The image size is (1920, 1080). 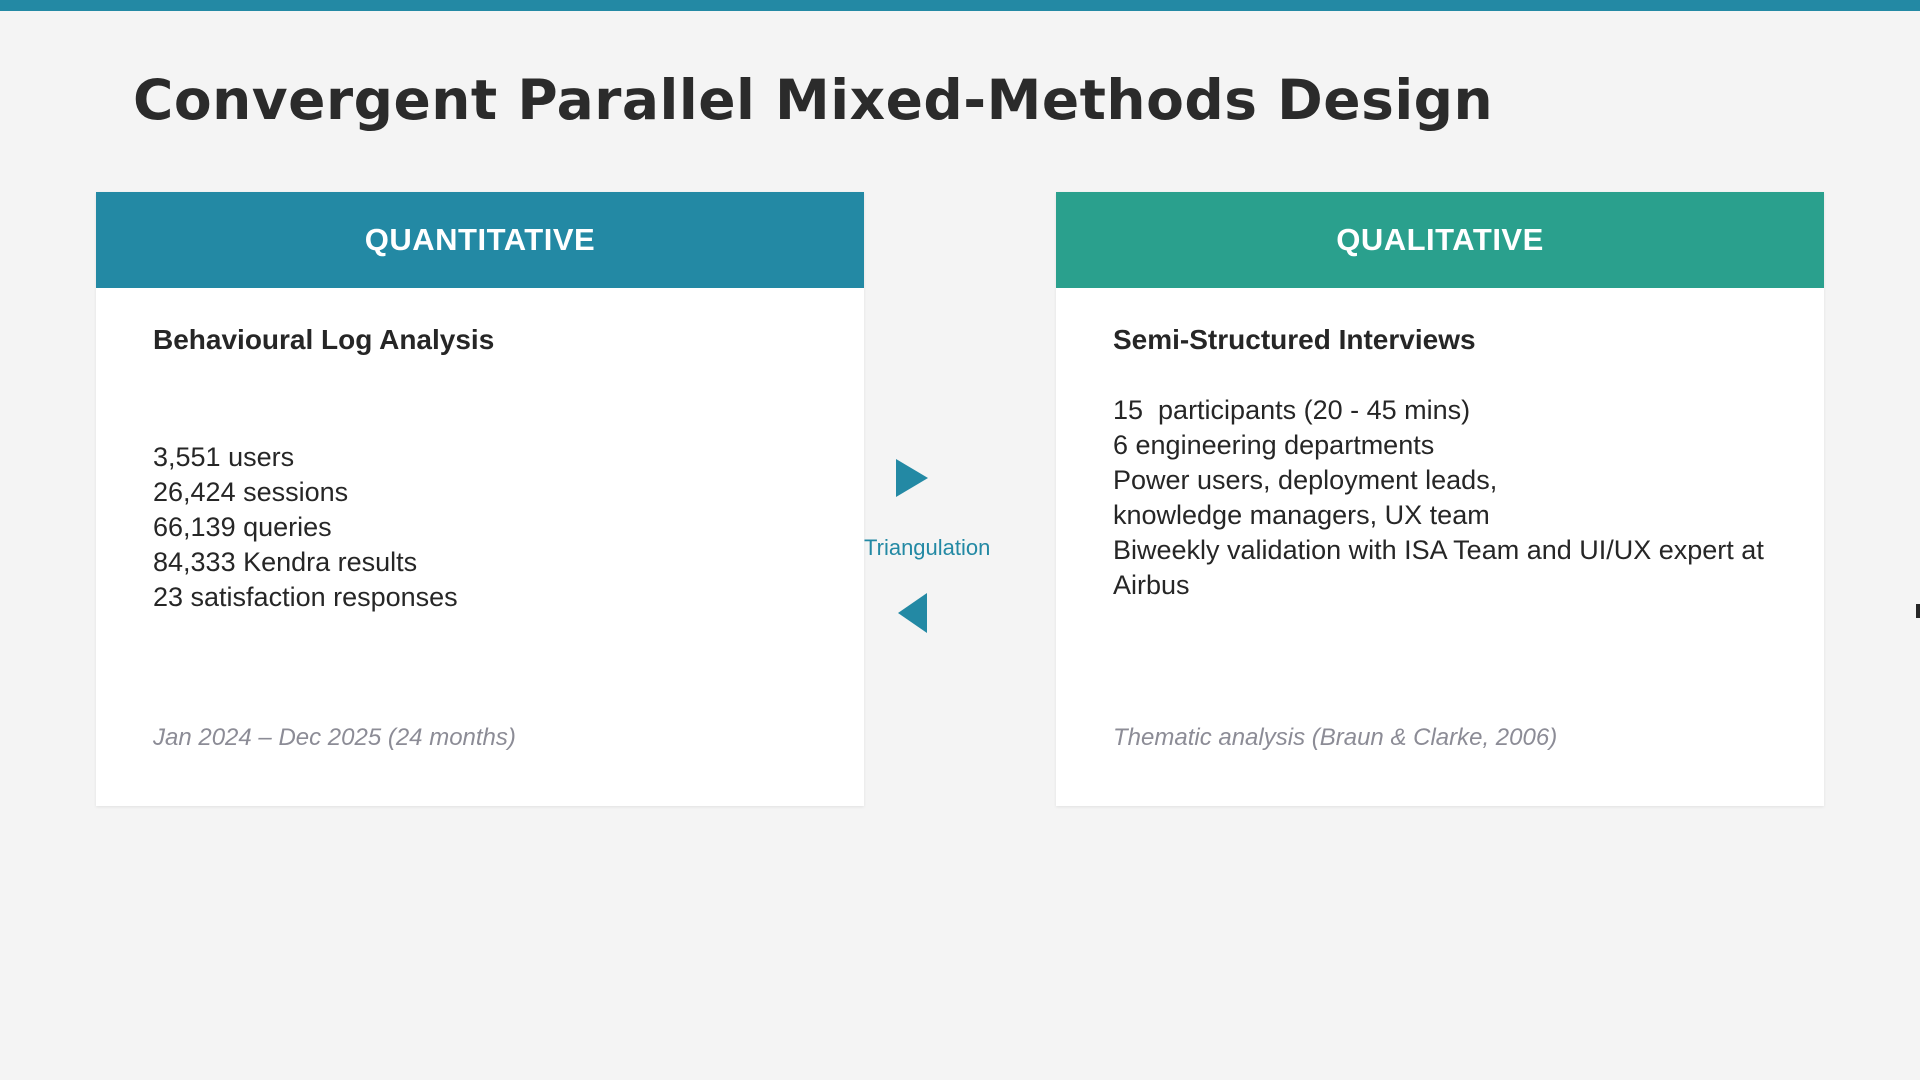 What do you see at coordinates (912, 478) in the screenshot?
I see `arrow-right-icon` at bounding box center [912, 478].